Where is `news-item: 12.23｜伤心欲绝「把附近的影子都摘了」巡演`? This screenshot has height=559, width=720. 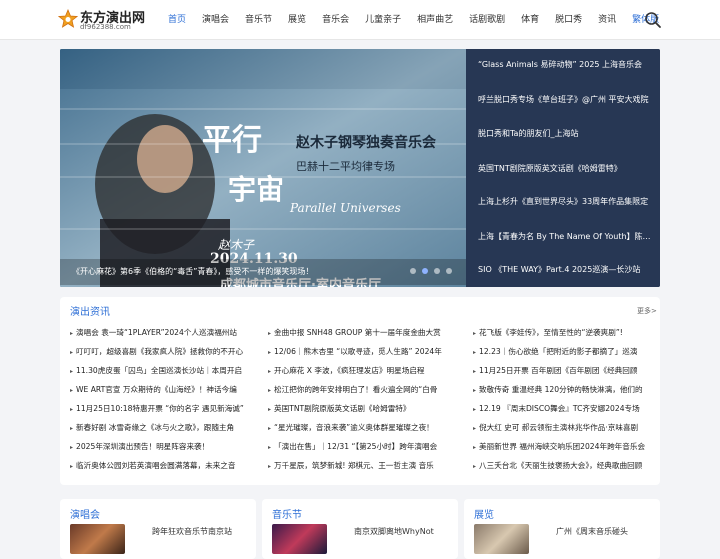 news-item: 12.23｜伤心欲绝「把附近的影子都摘了」巡演 is located at coordinates (564, 351).